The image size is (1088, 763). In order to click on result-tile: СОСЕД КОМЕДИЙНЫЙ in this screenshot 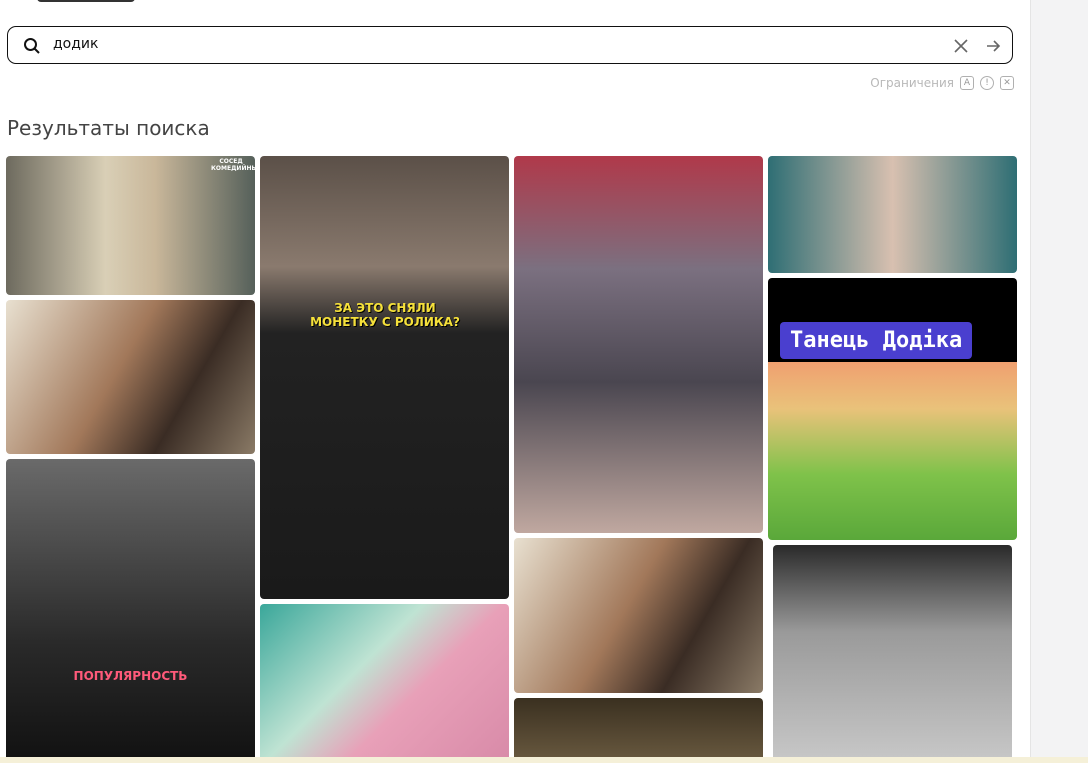, I will do `click(130, 225)`.